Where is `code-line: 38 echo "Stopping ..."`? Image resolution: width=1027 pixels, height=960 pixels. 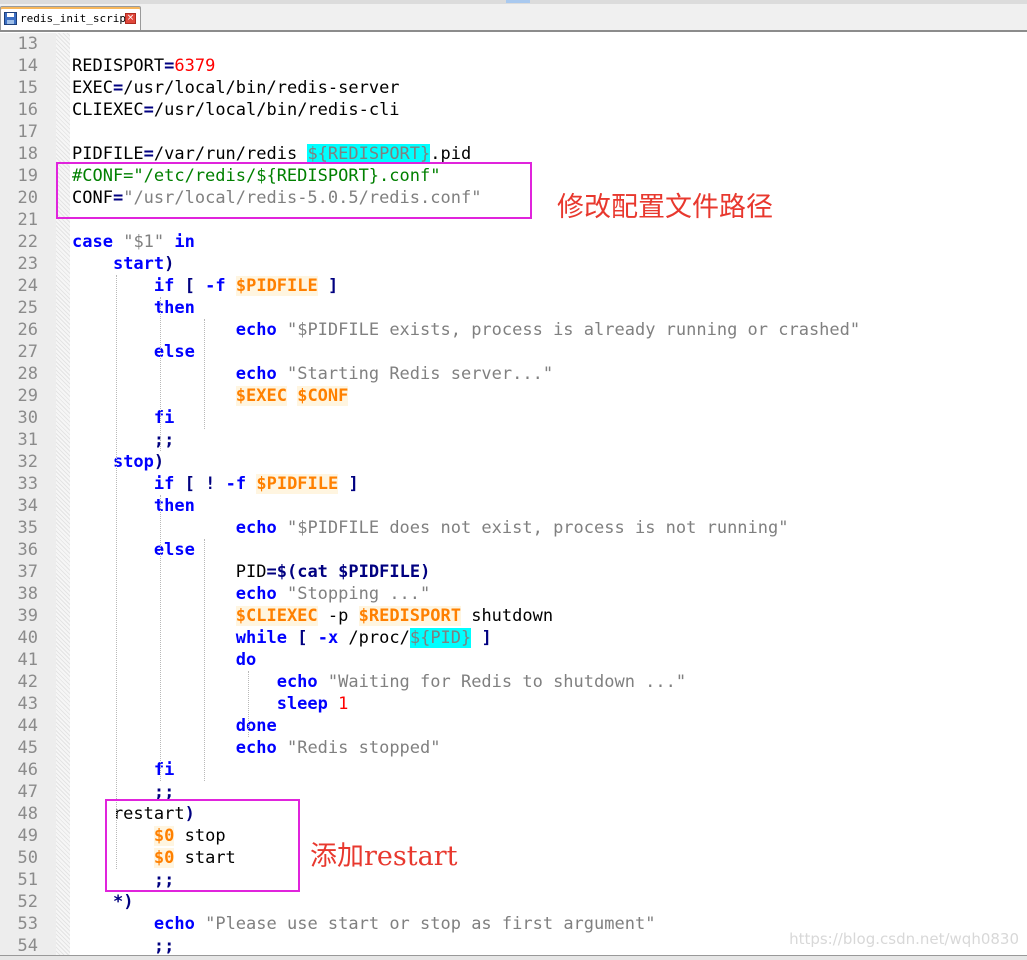
code-line: 38 echo "Stopping ..." is located at coordinates (513, 594).